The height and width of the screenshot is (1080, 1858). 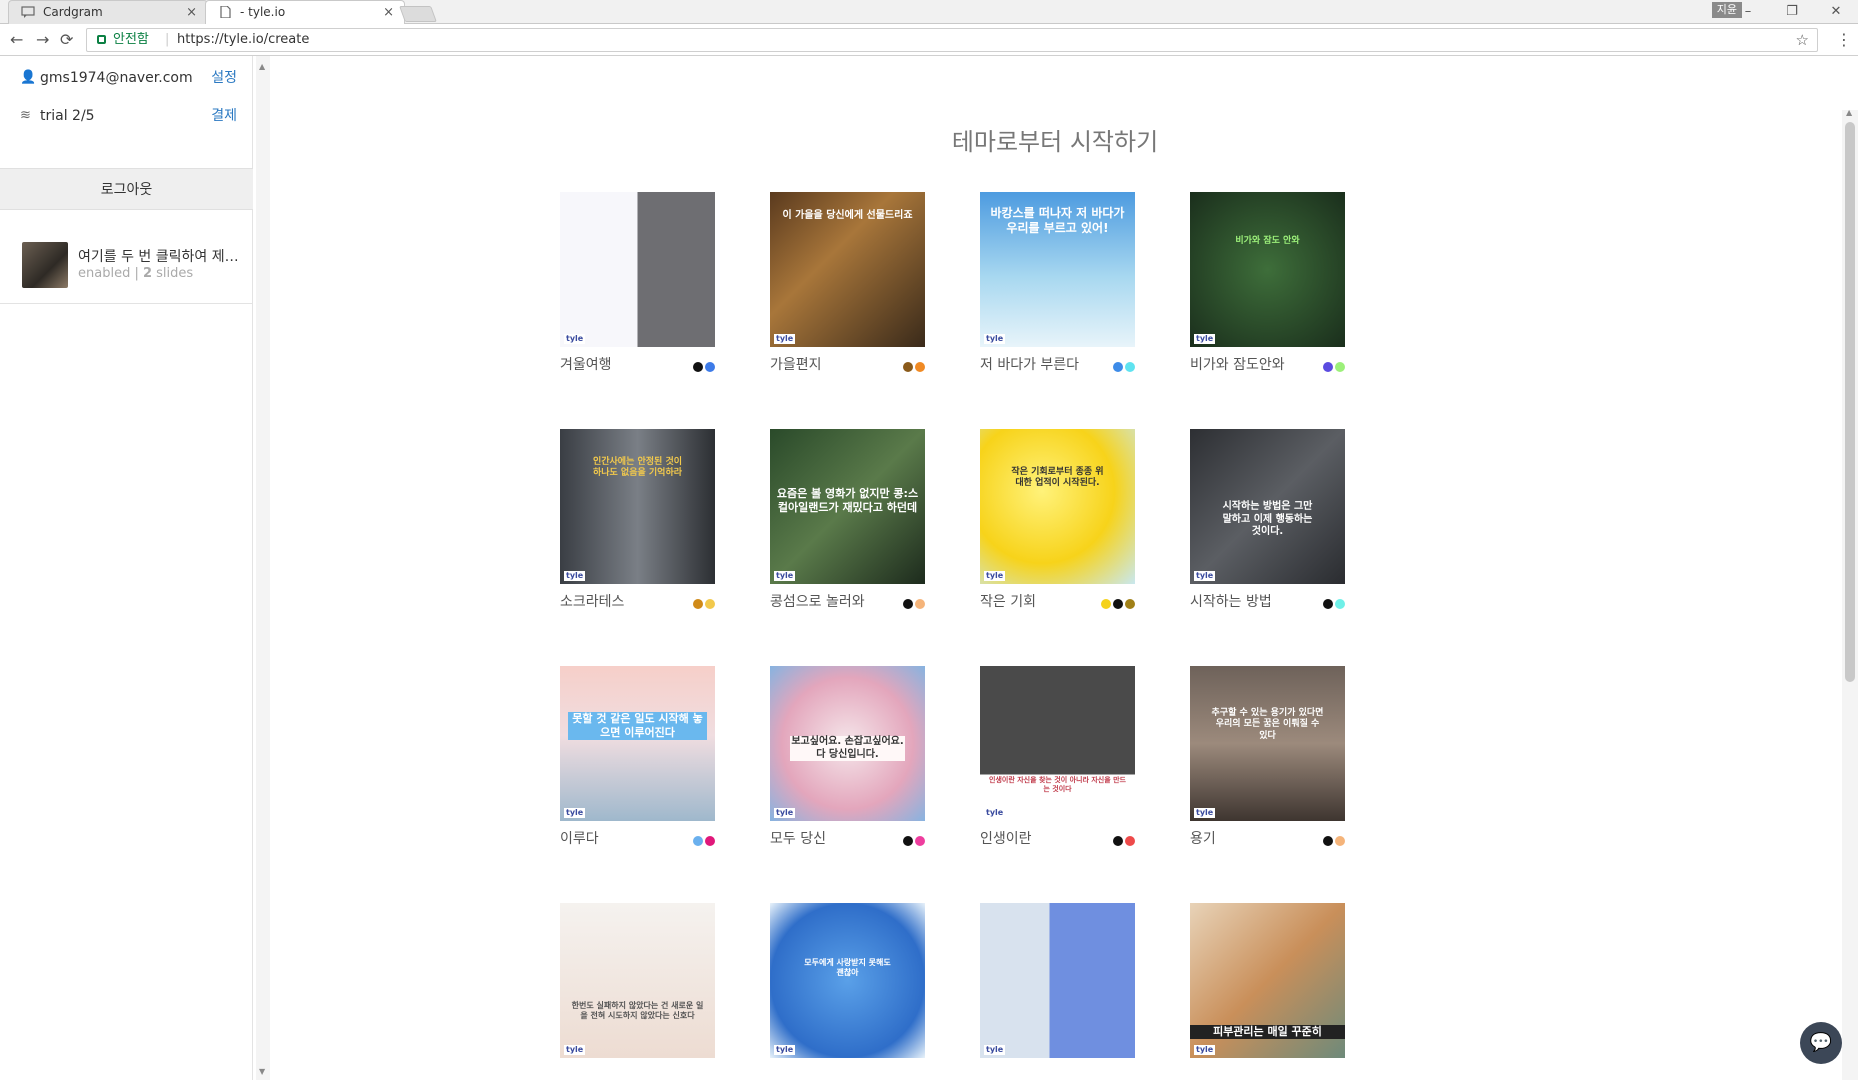 What do you see at coordinates (16, 39) in the screenshot?
I see `back-arrow-icon: ←` at bounding box center [16, 39].